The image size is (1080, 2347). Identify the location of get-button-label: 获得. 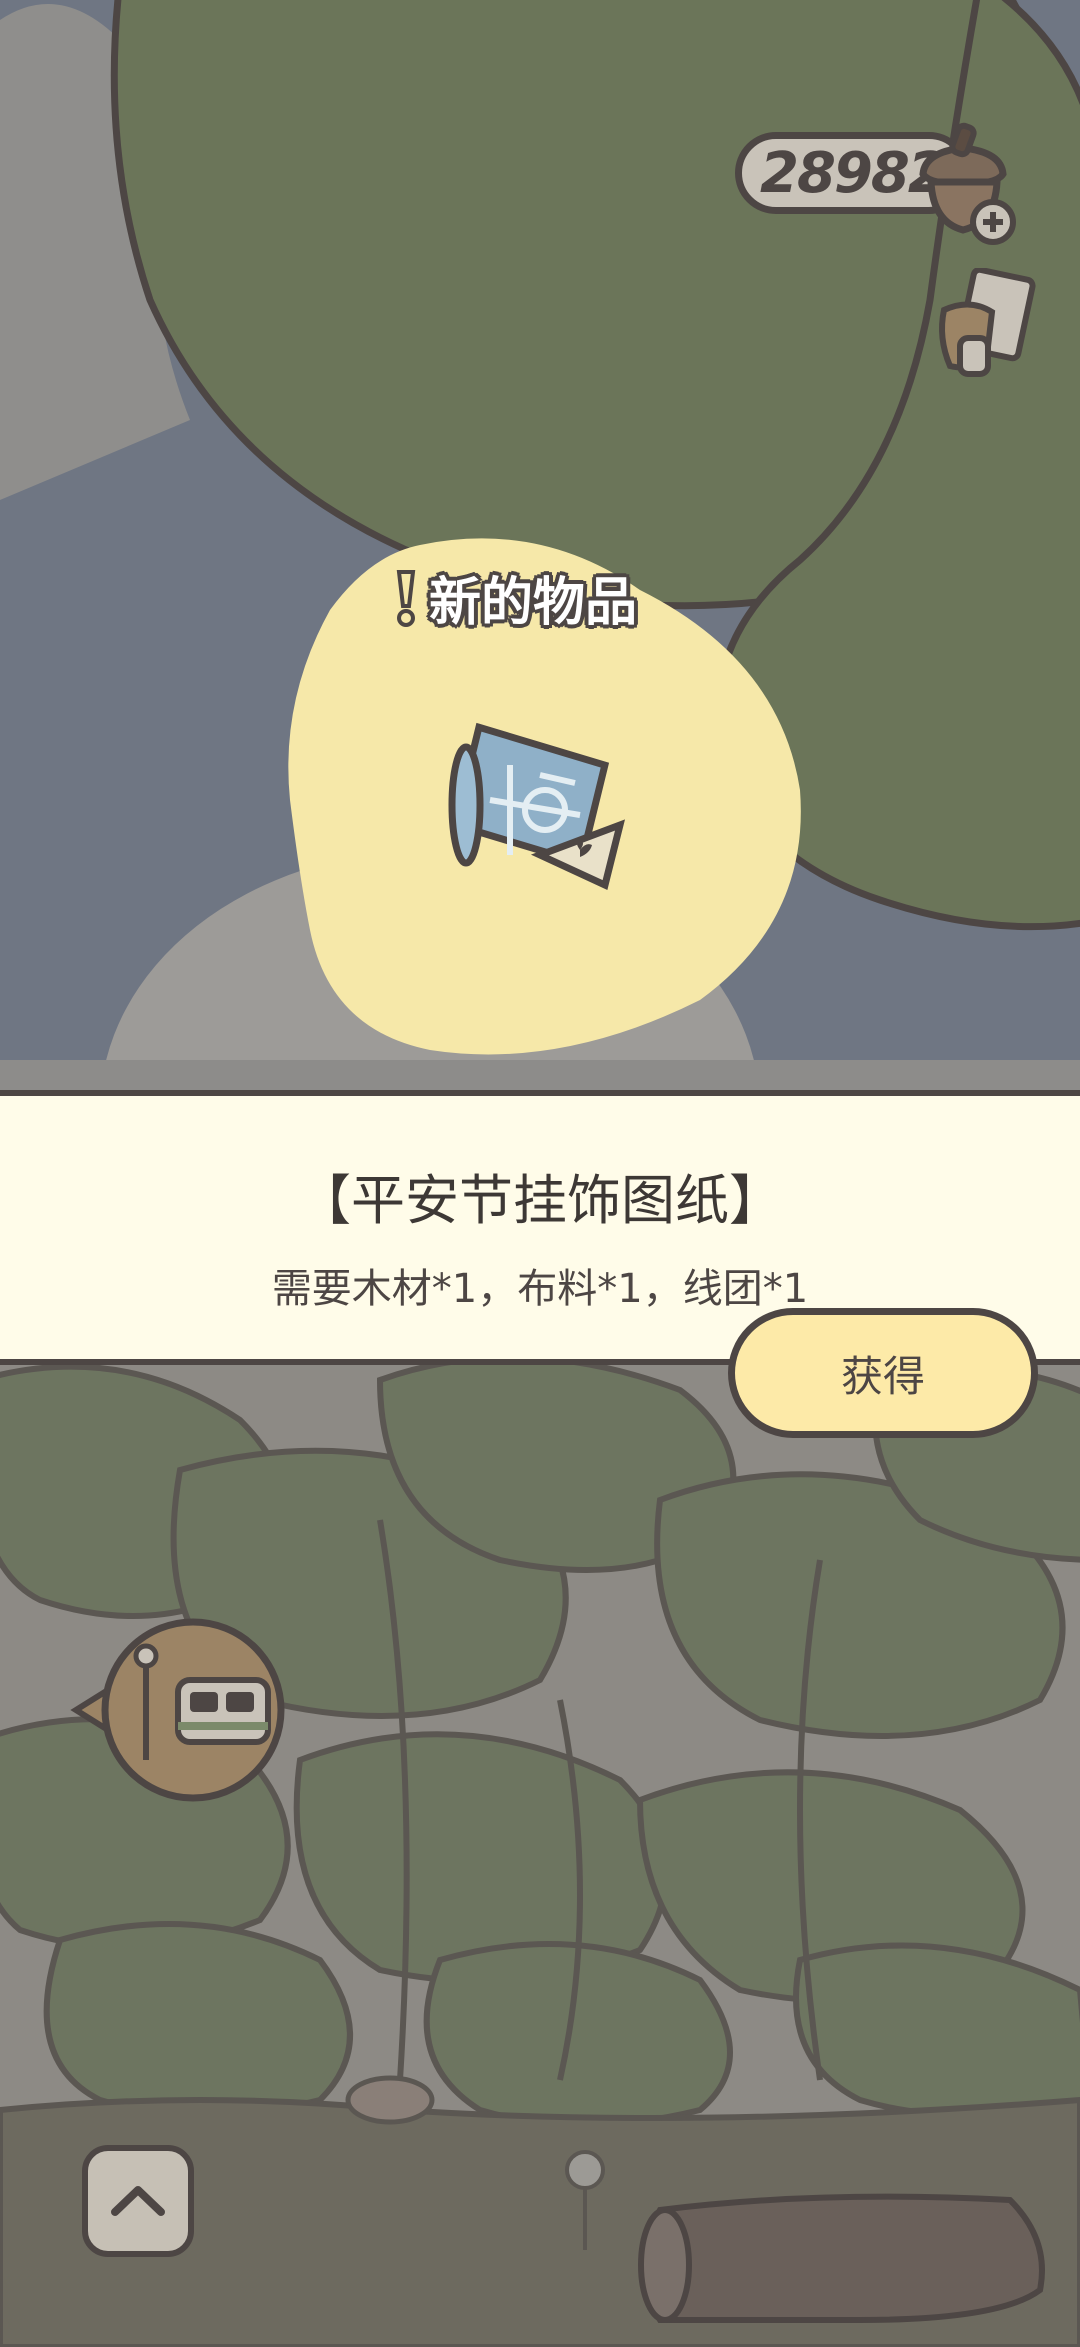
(882, 1376).